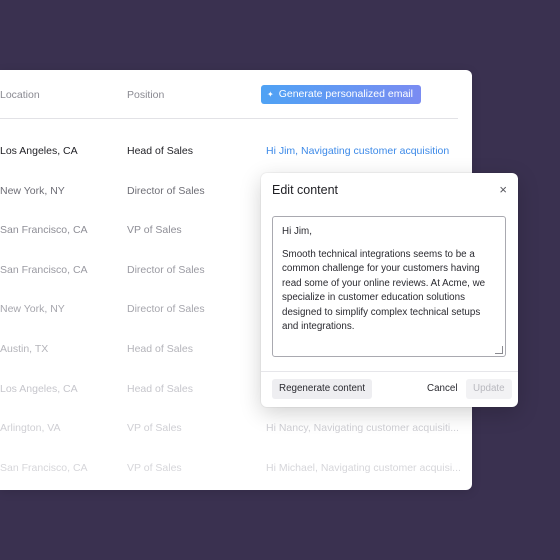  Describe the element at coordinates (389, 371) in the screenshot. I see `dialog-footer-divider` at that location.